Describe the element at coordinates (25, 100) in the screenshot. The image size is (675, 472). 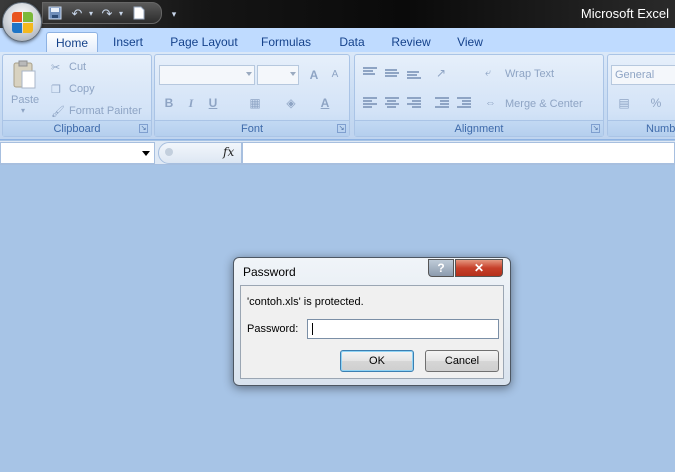
I see `paste-button: Paste` at that location.